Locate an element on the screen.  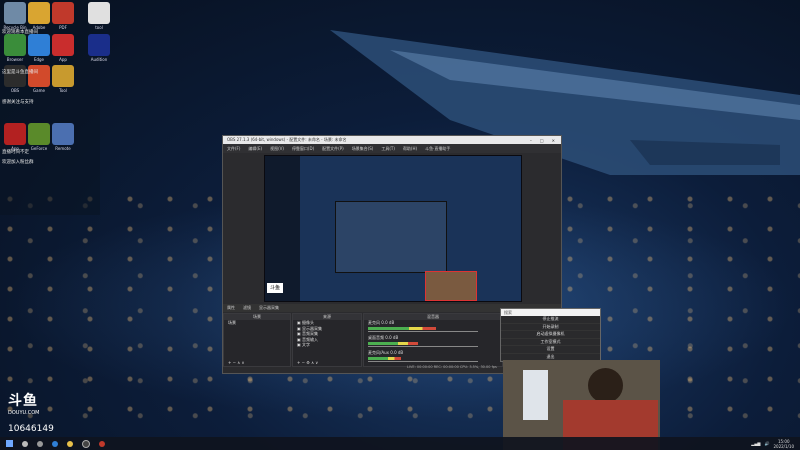
network-icon: ▂▄▆ is located at coordinates (755, 443).